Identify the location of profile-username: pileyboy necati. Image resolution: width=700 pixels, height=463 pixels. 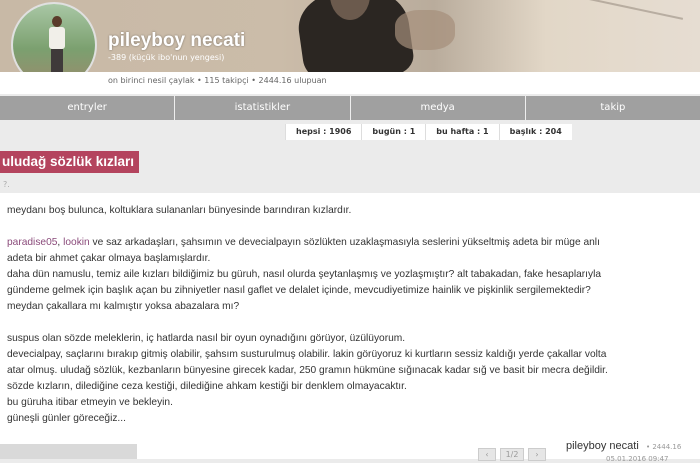
(176, 41).